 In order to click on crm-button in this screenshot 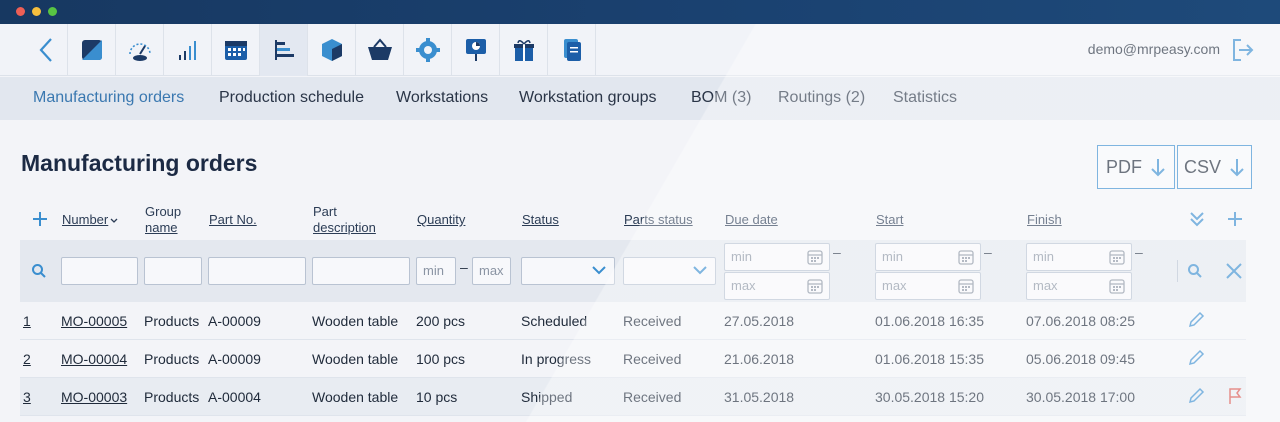, I will do `click(524, 50)`.